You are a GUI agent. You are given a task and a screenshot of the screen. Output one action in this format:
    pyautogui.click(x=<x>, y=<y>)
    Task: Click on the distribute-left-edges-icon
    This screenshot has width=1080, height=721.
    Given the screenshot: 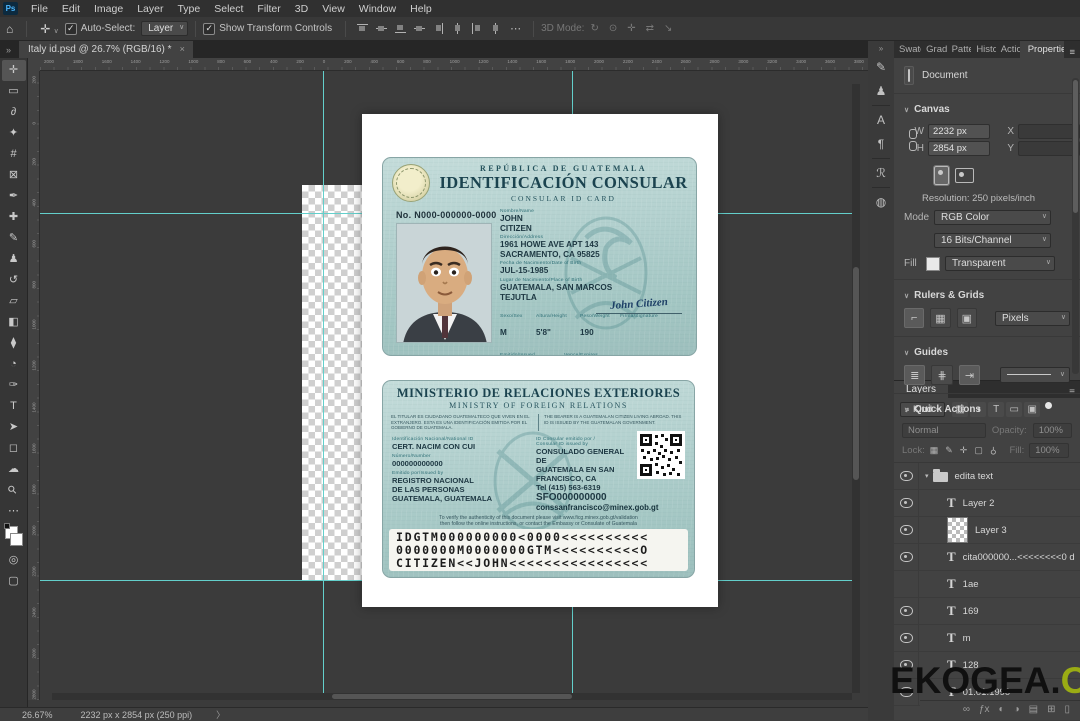 What is the action you would take?
    pyautogui.click(x=438, y=28)
    